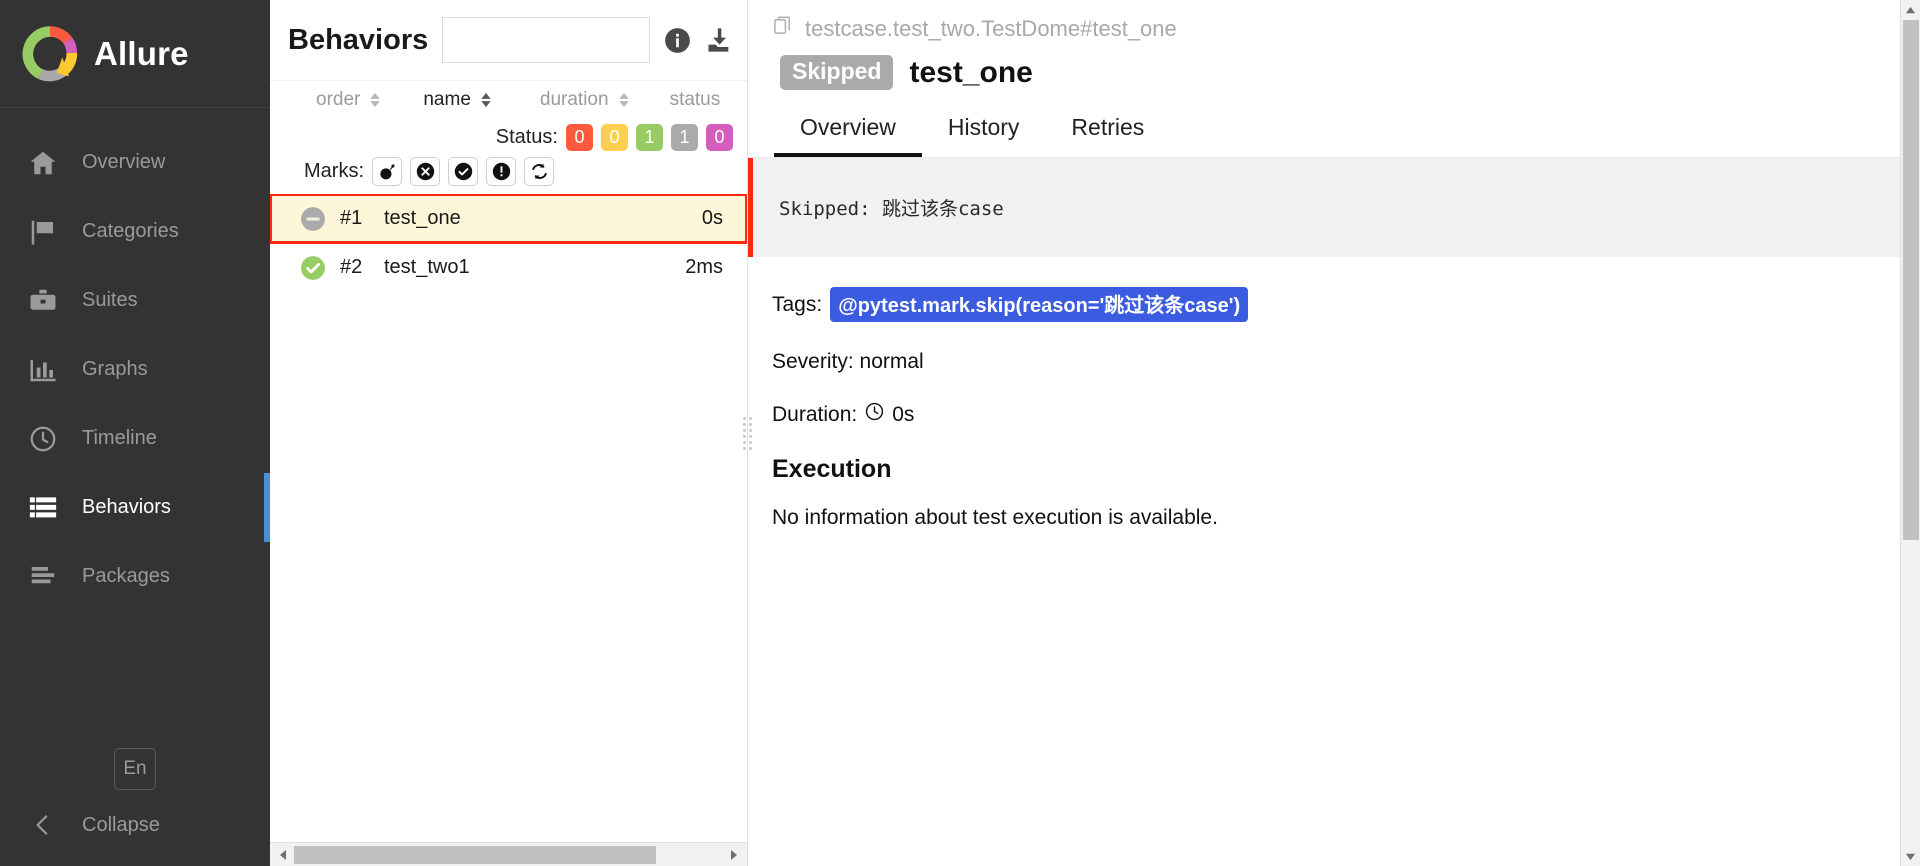 The image size is (1920, 866). Describe the element at coordinates (43, 301) in the screenshot. I see `briefcase-icon` at that location.